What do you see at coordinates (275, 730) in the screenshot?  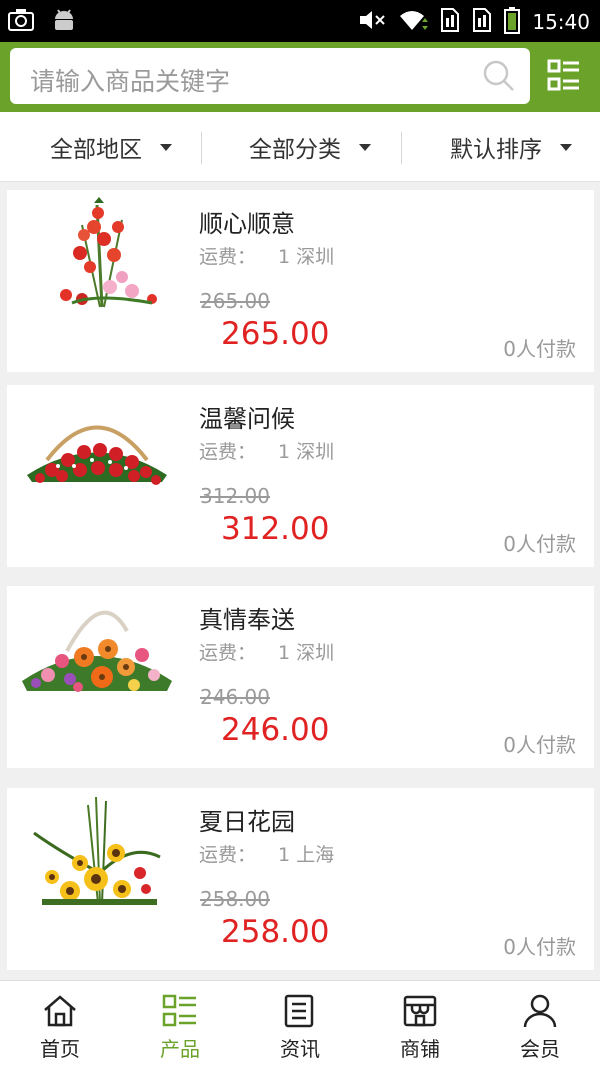 I see `sale-price: 246.00` at bounding box center [275, 730].